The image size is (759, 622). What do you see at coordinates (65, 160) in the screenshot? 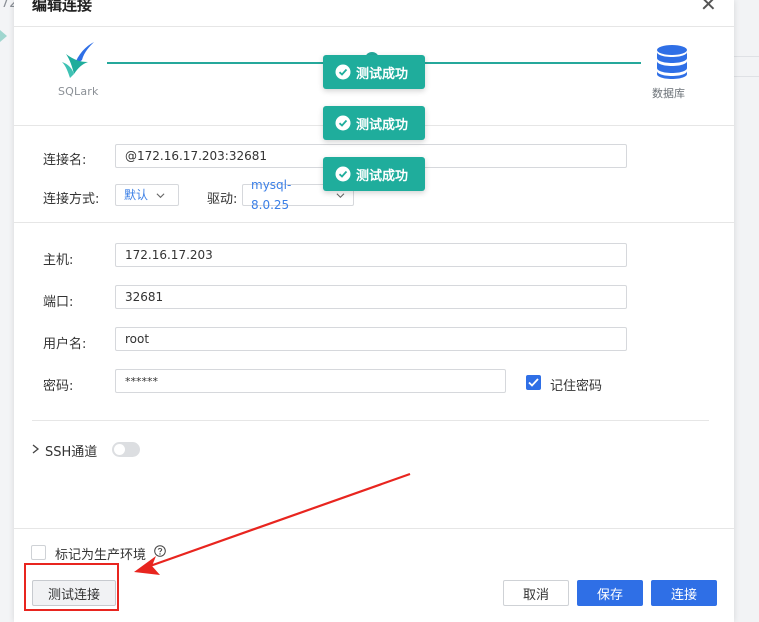
I see `connection-name-label: 连接名:` at bounding box center [65, 160].